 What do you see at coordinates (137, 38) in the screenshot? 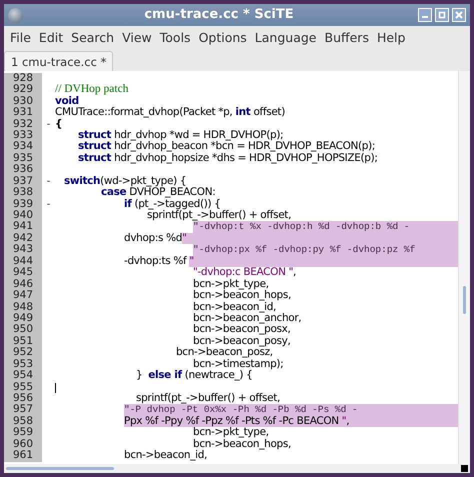
I see `menu-item: View` at bounding box center [137, 38].